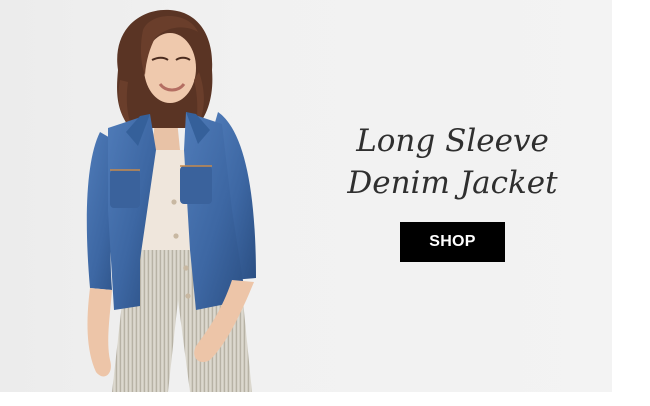 The height and width of the screenshot is (406, 650). What do you see at coordinates (452, 162) in the screenshot?
I see `product-headline: Long Sleeve Denim Jacket` at bounding box center [452, 162].